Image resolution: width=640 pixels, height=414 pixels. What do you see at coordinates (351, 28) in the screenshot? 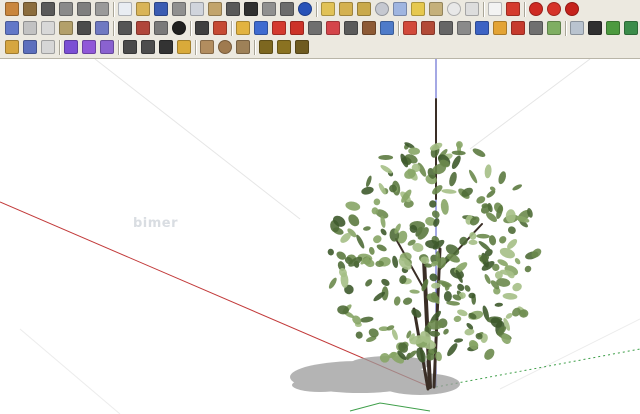
I see `drape-button` at bounding box center [351, 28].